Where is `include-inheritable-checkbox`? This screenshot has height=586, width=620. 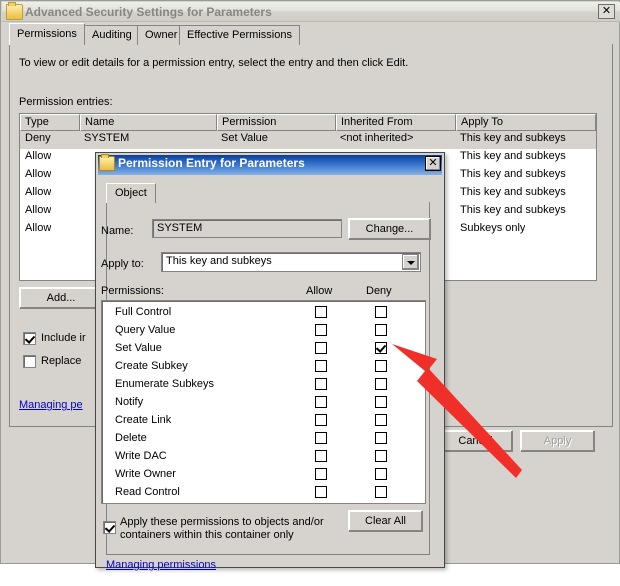
include-inheritable-checkbox is located at coordinates (29, 338).